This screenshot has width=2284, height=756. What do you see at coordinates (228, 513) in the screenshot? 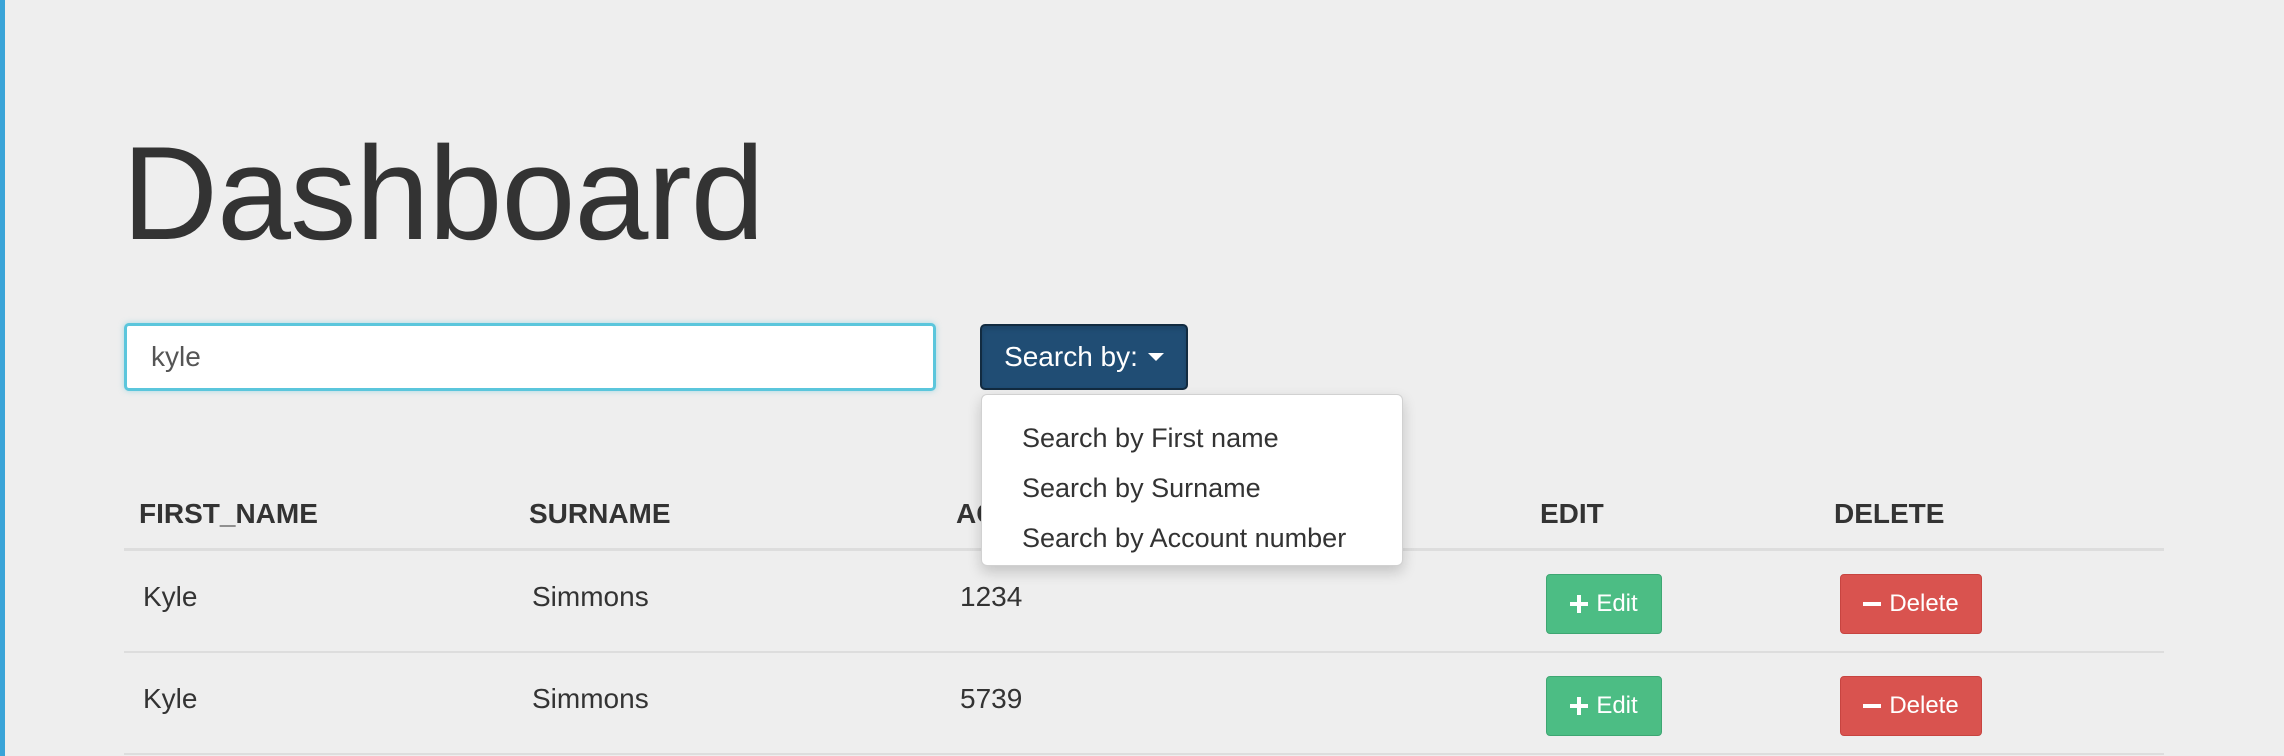
I see `column-header-first-name: FIRST_NAME` at bounding box center [228, 513].